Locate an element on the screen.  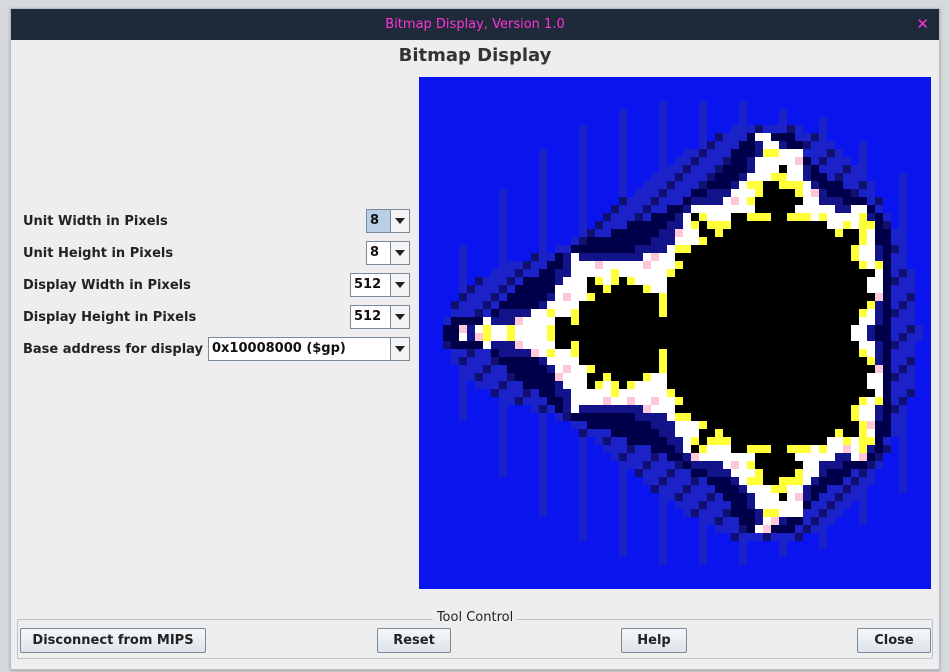
unit-width-select: 8 is located at coordinates (388, 221).